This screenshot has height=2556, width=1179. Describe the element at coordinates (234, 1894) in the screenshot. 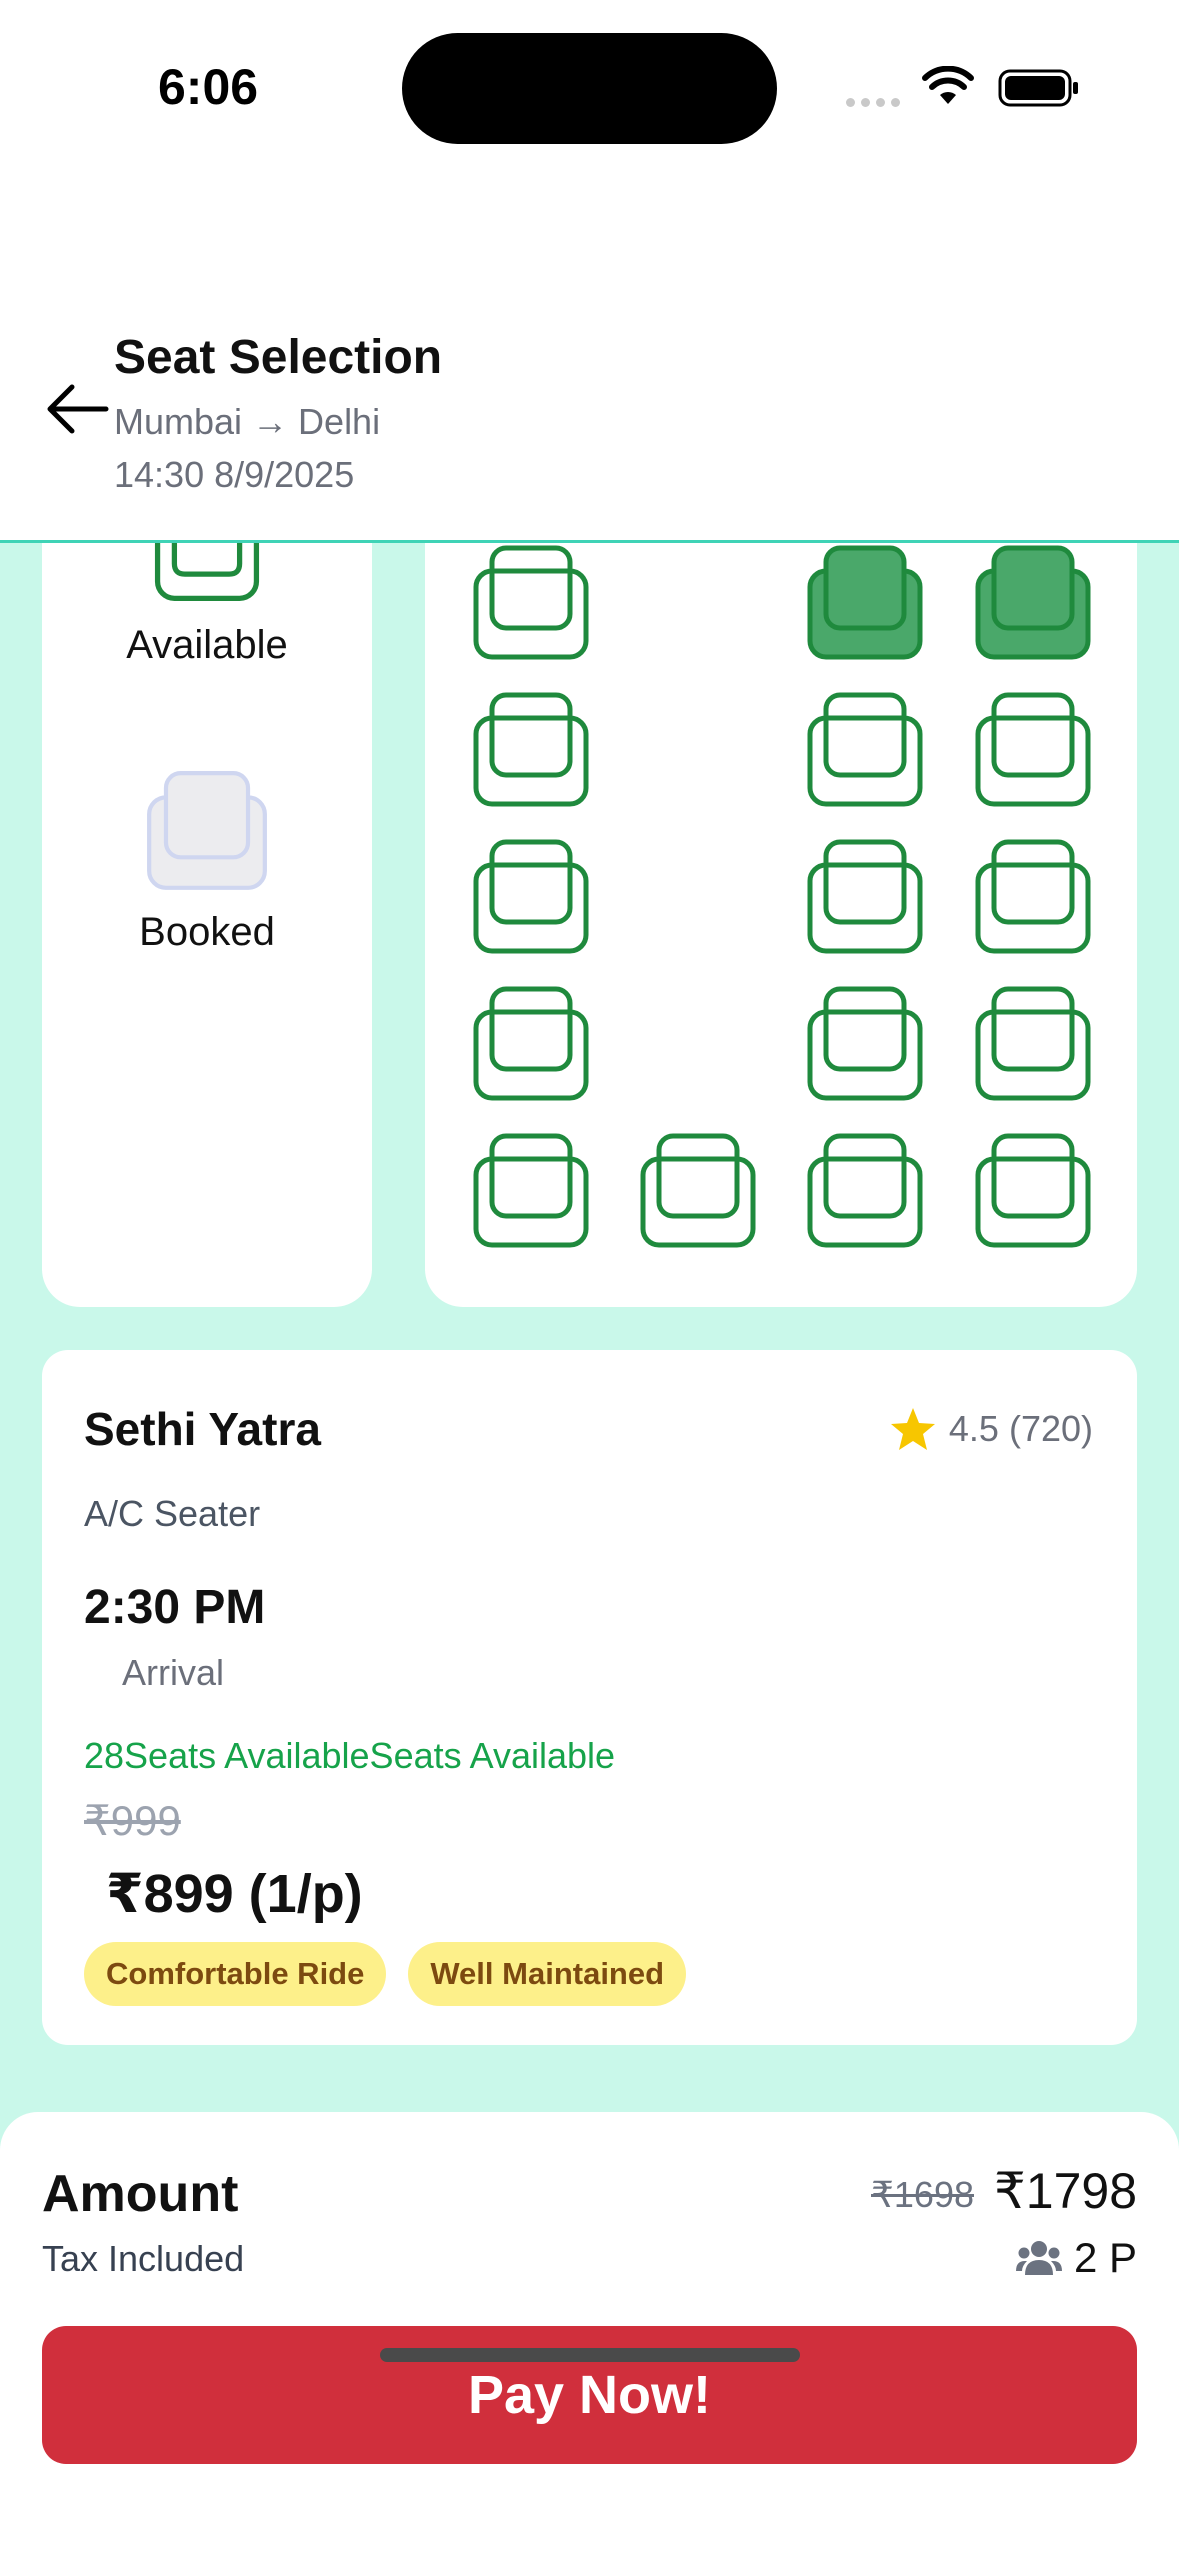

I see `ticket-price: ₹899 (1/p)` at that location.